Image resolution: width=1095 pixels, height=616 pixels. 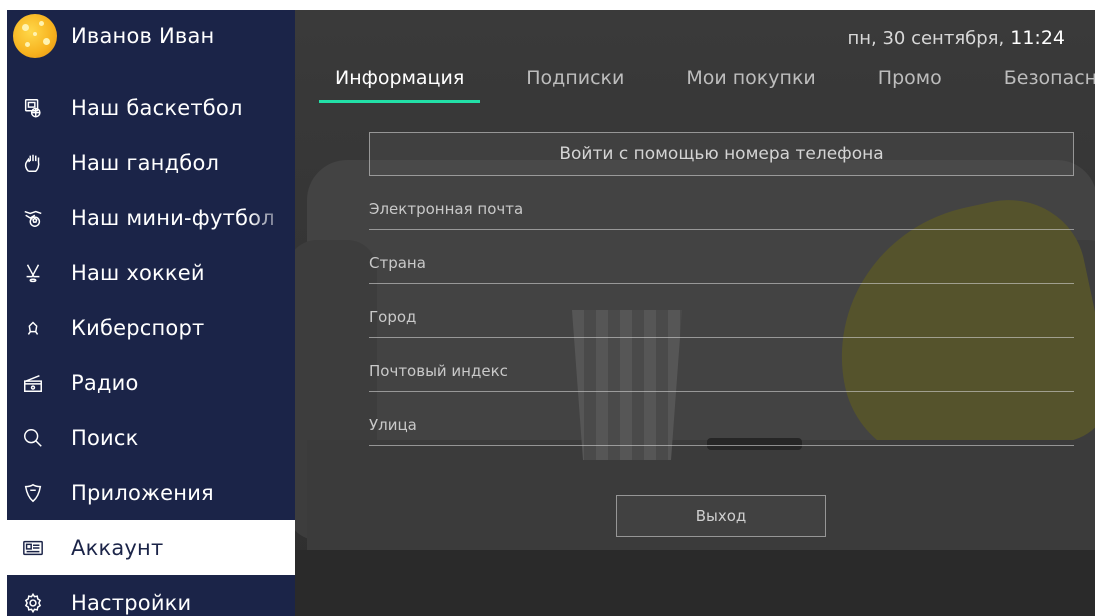 I want to click on settings-icon, so click(x=33, y=603).